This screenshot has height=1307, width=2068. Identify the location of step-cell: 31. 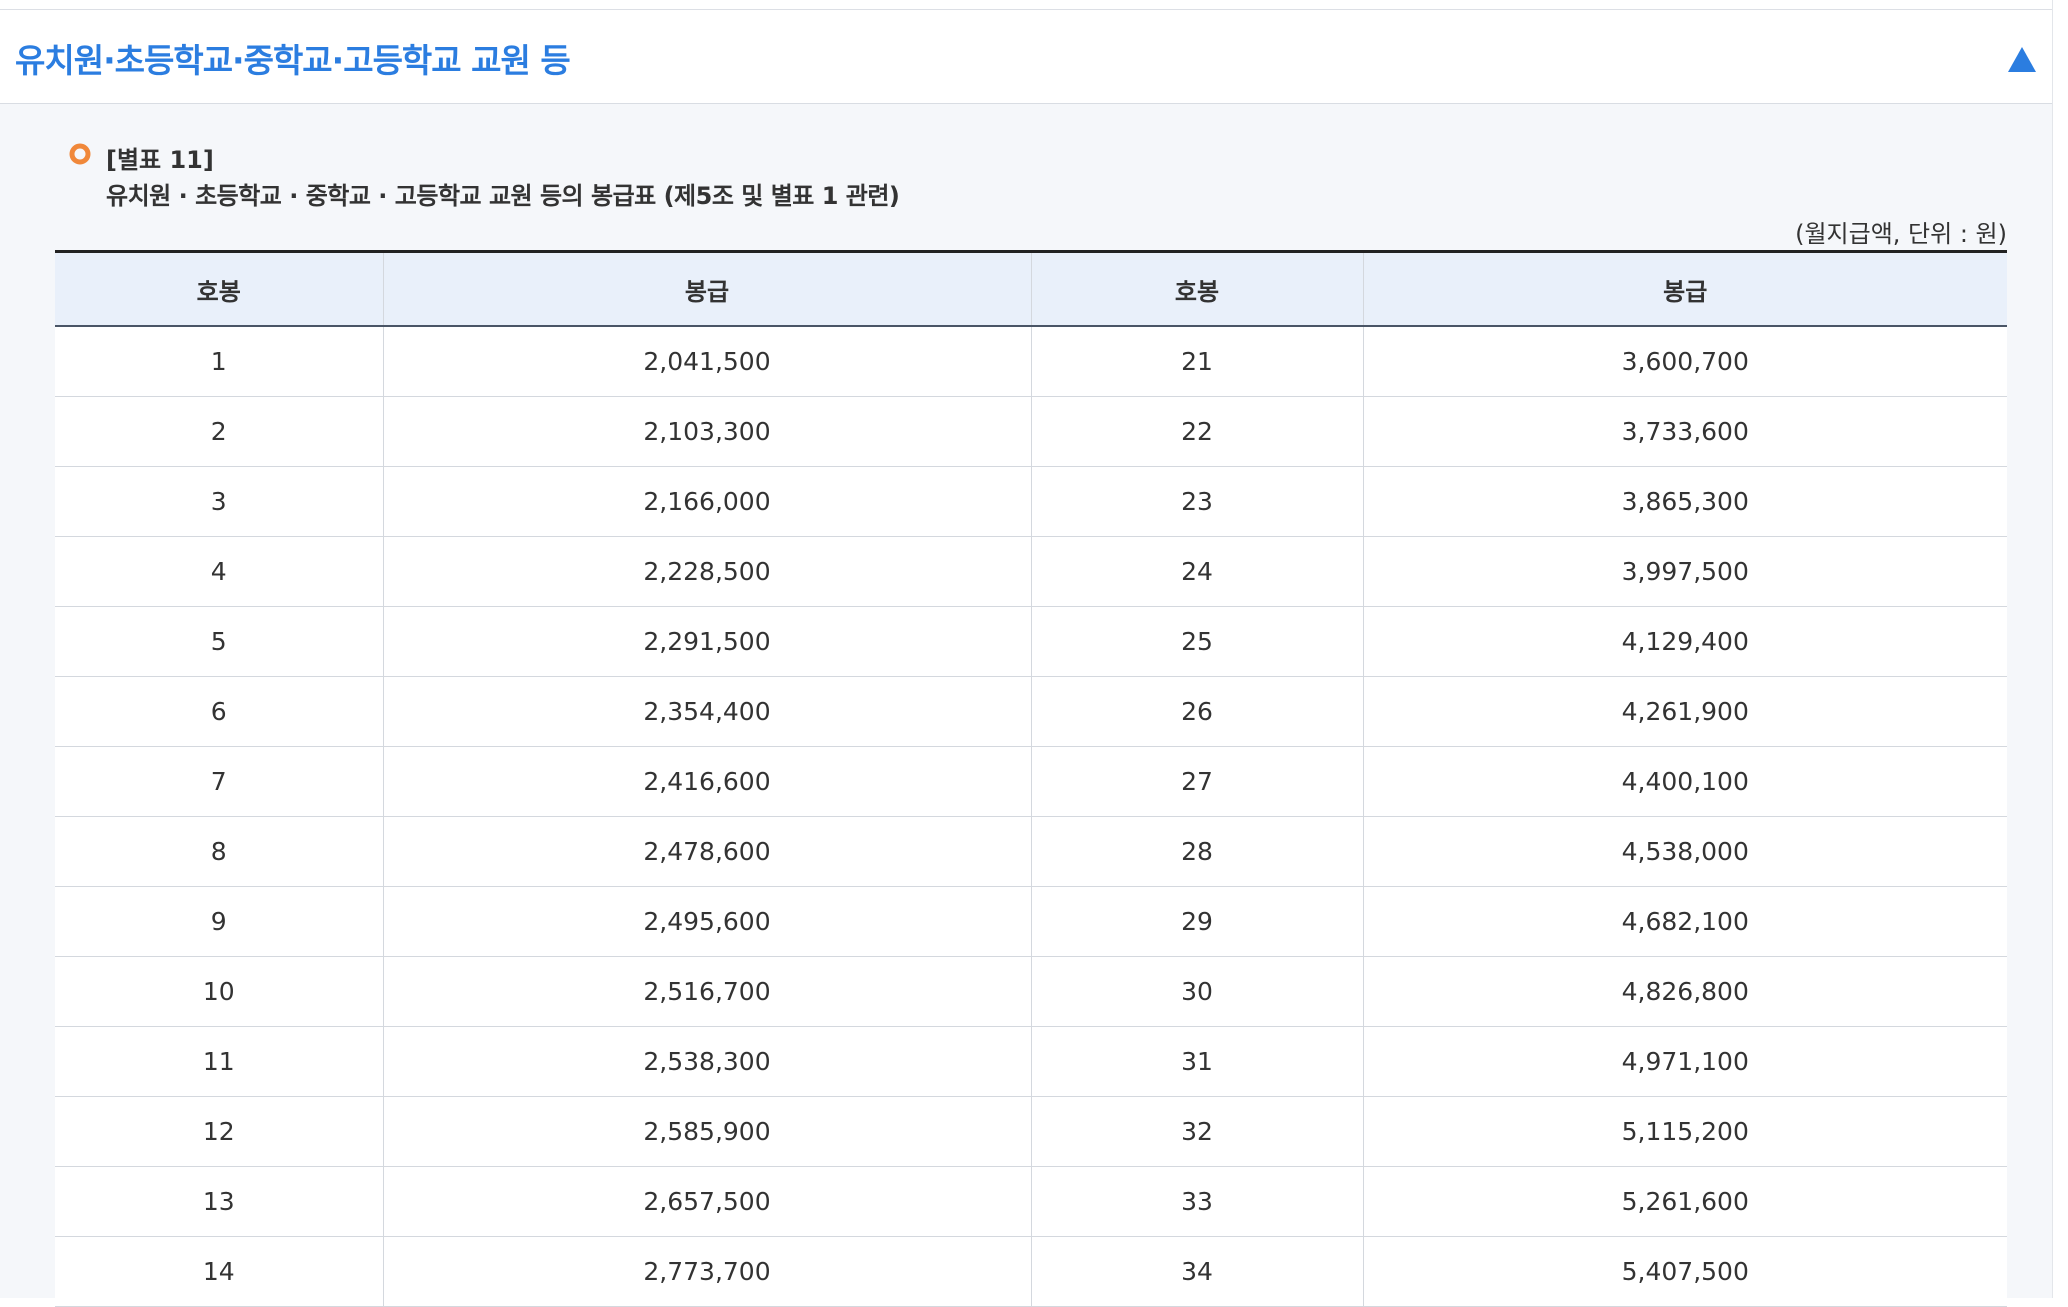
(1196, 1061).